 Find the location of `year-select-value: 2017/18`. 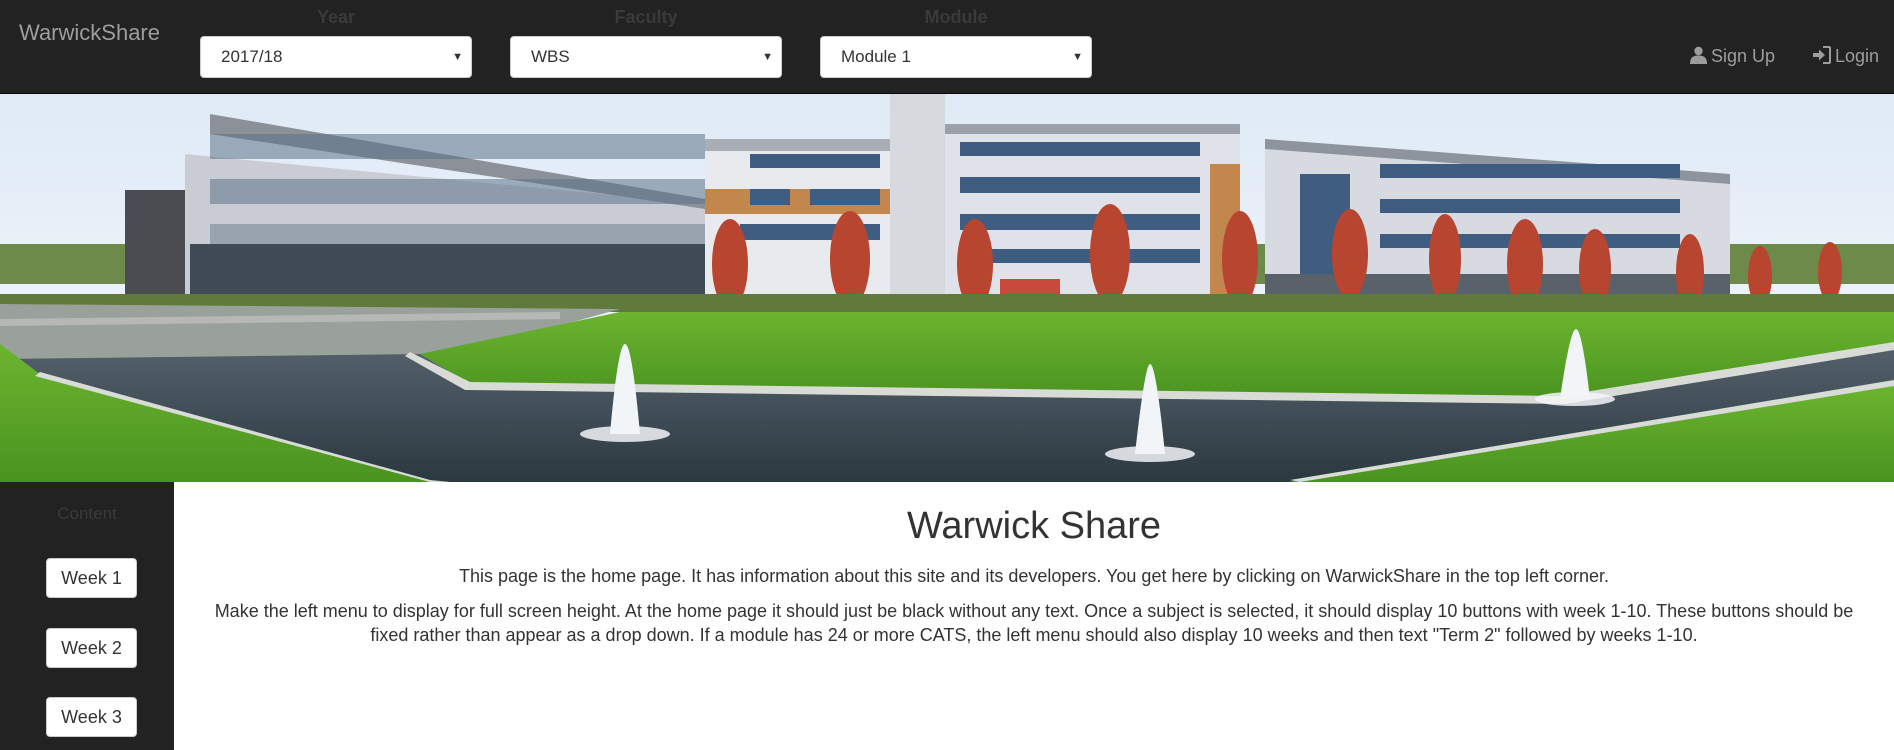

year-select-value: 2017/18 is located at coordinates (252, 56).